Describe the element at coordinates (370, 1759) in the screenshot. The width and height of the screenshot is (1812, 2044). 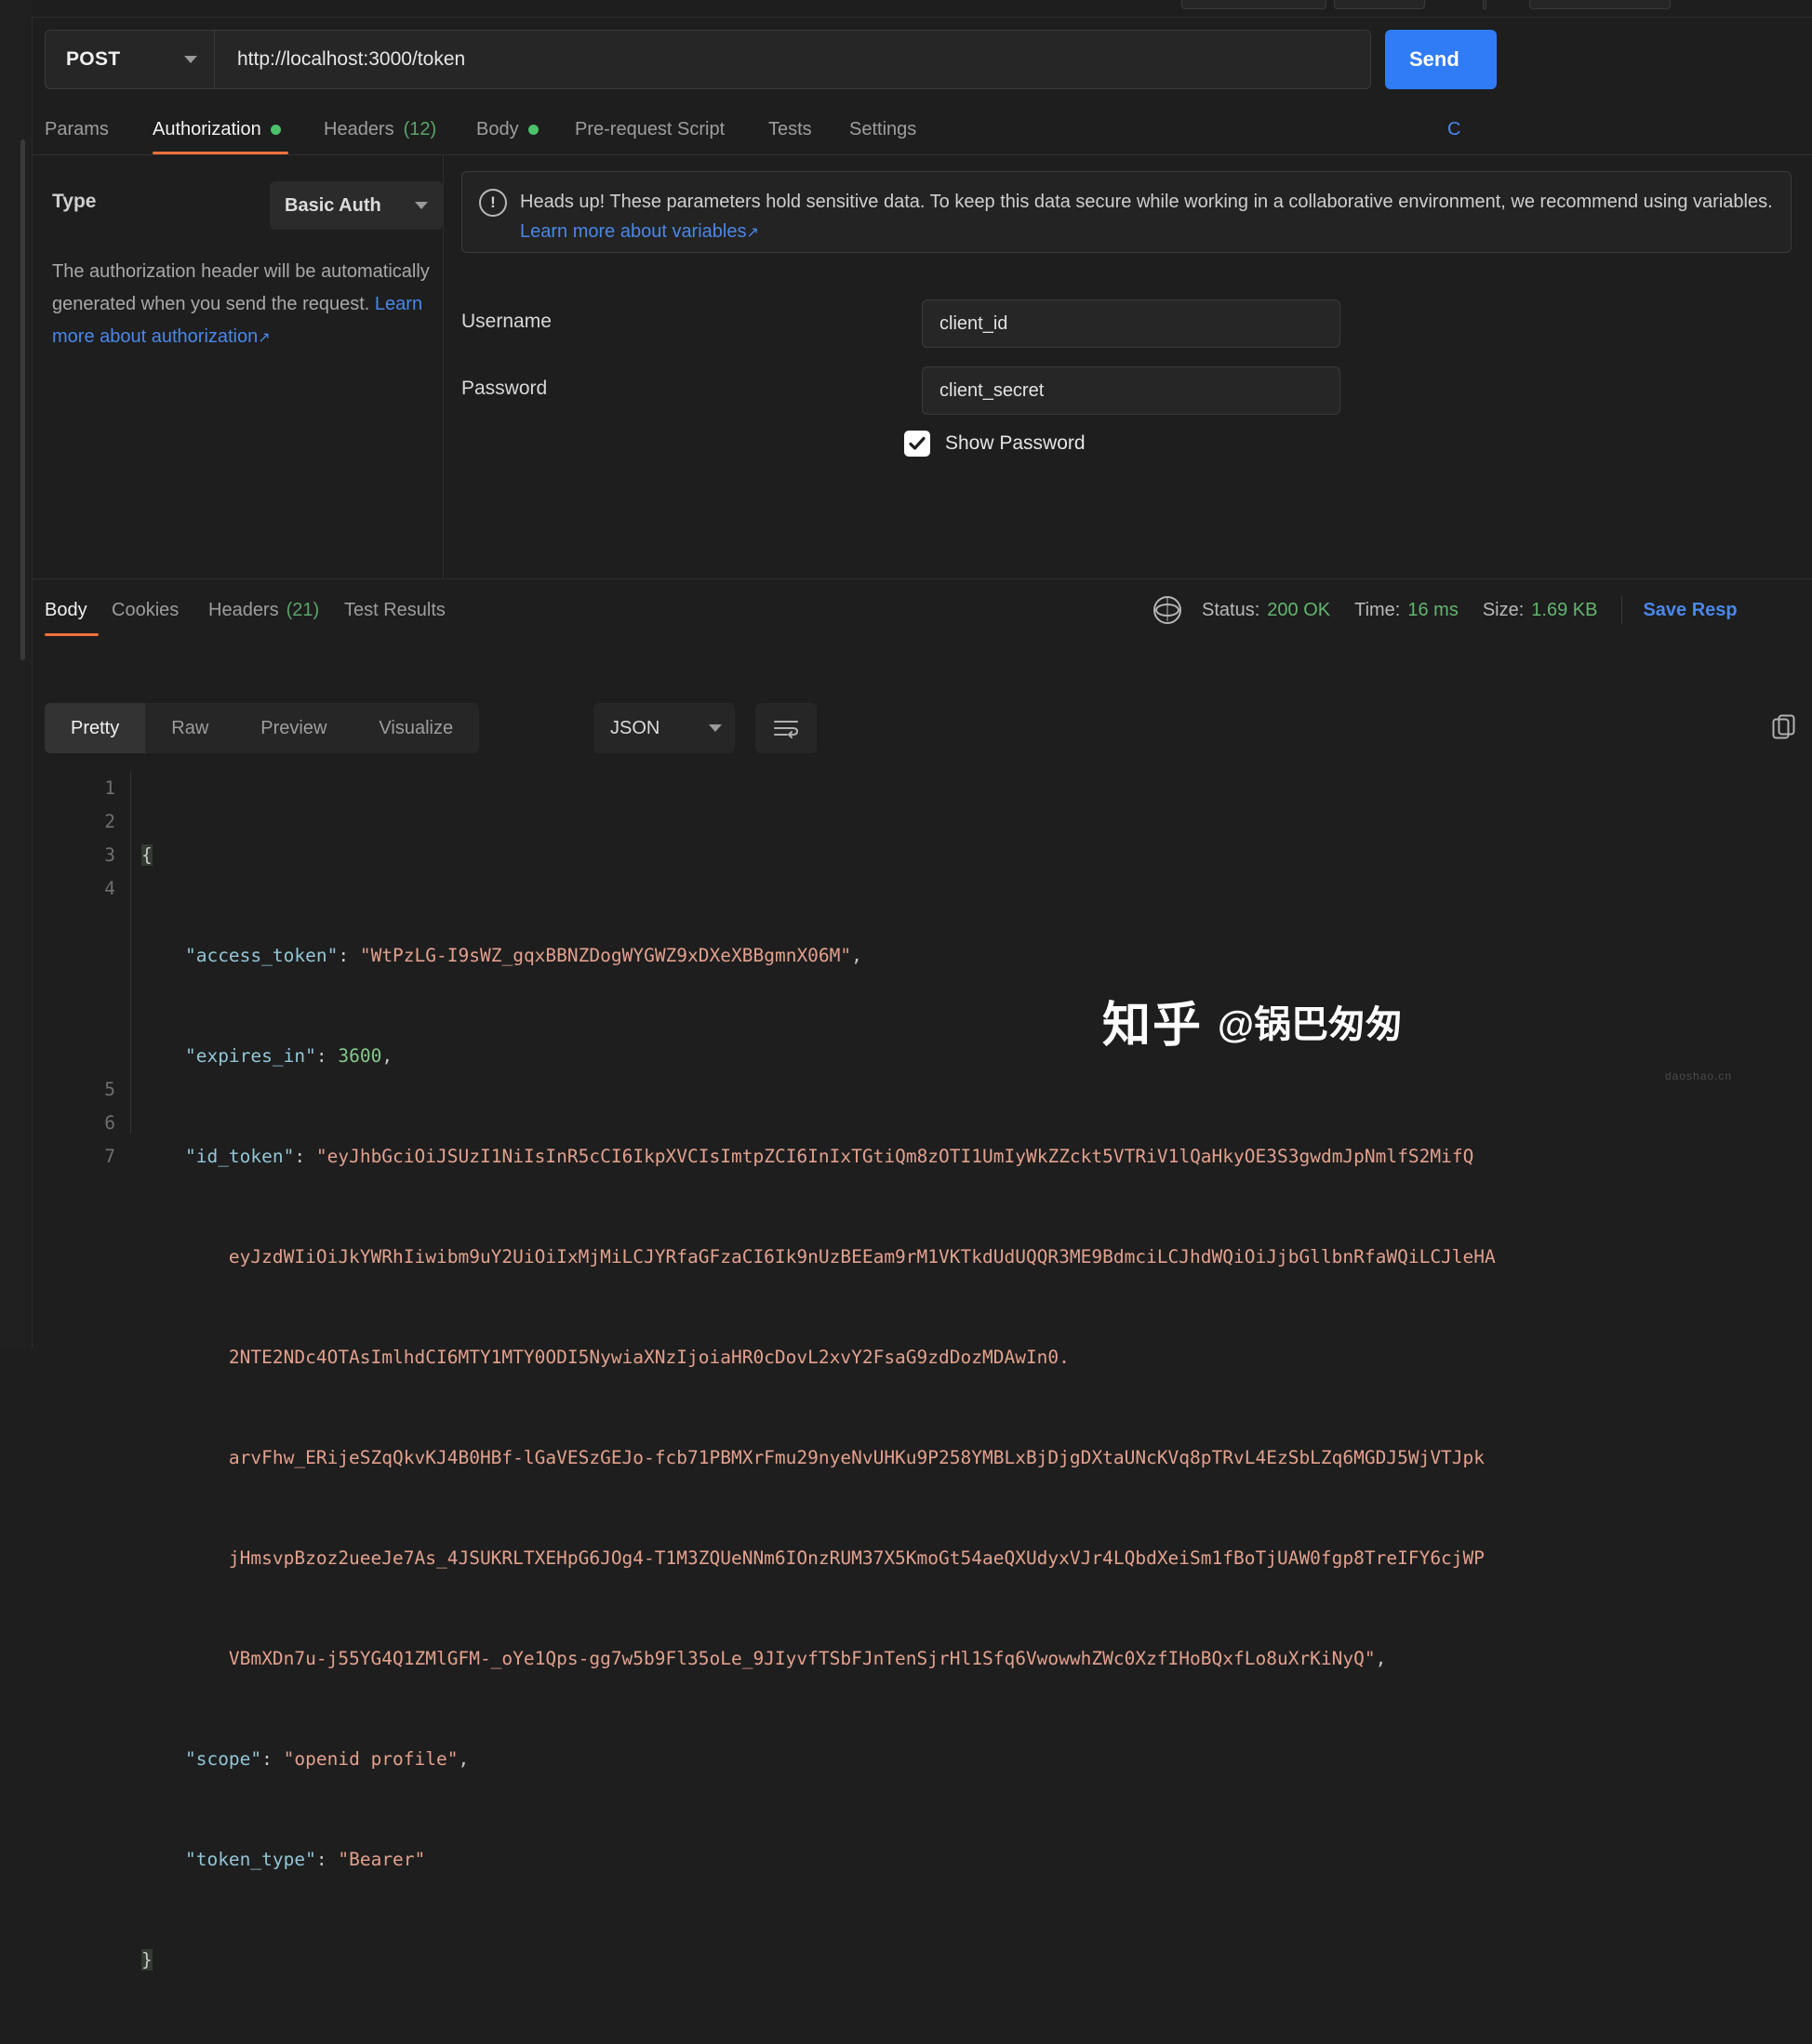
I see `scope-value: openid profile` at that location.